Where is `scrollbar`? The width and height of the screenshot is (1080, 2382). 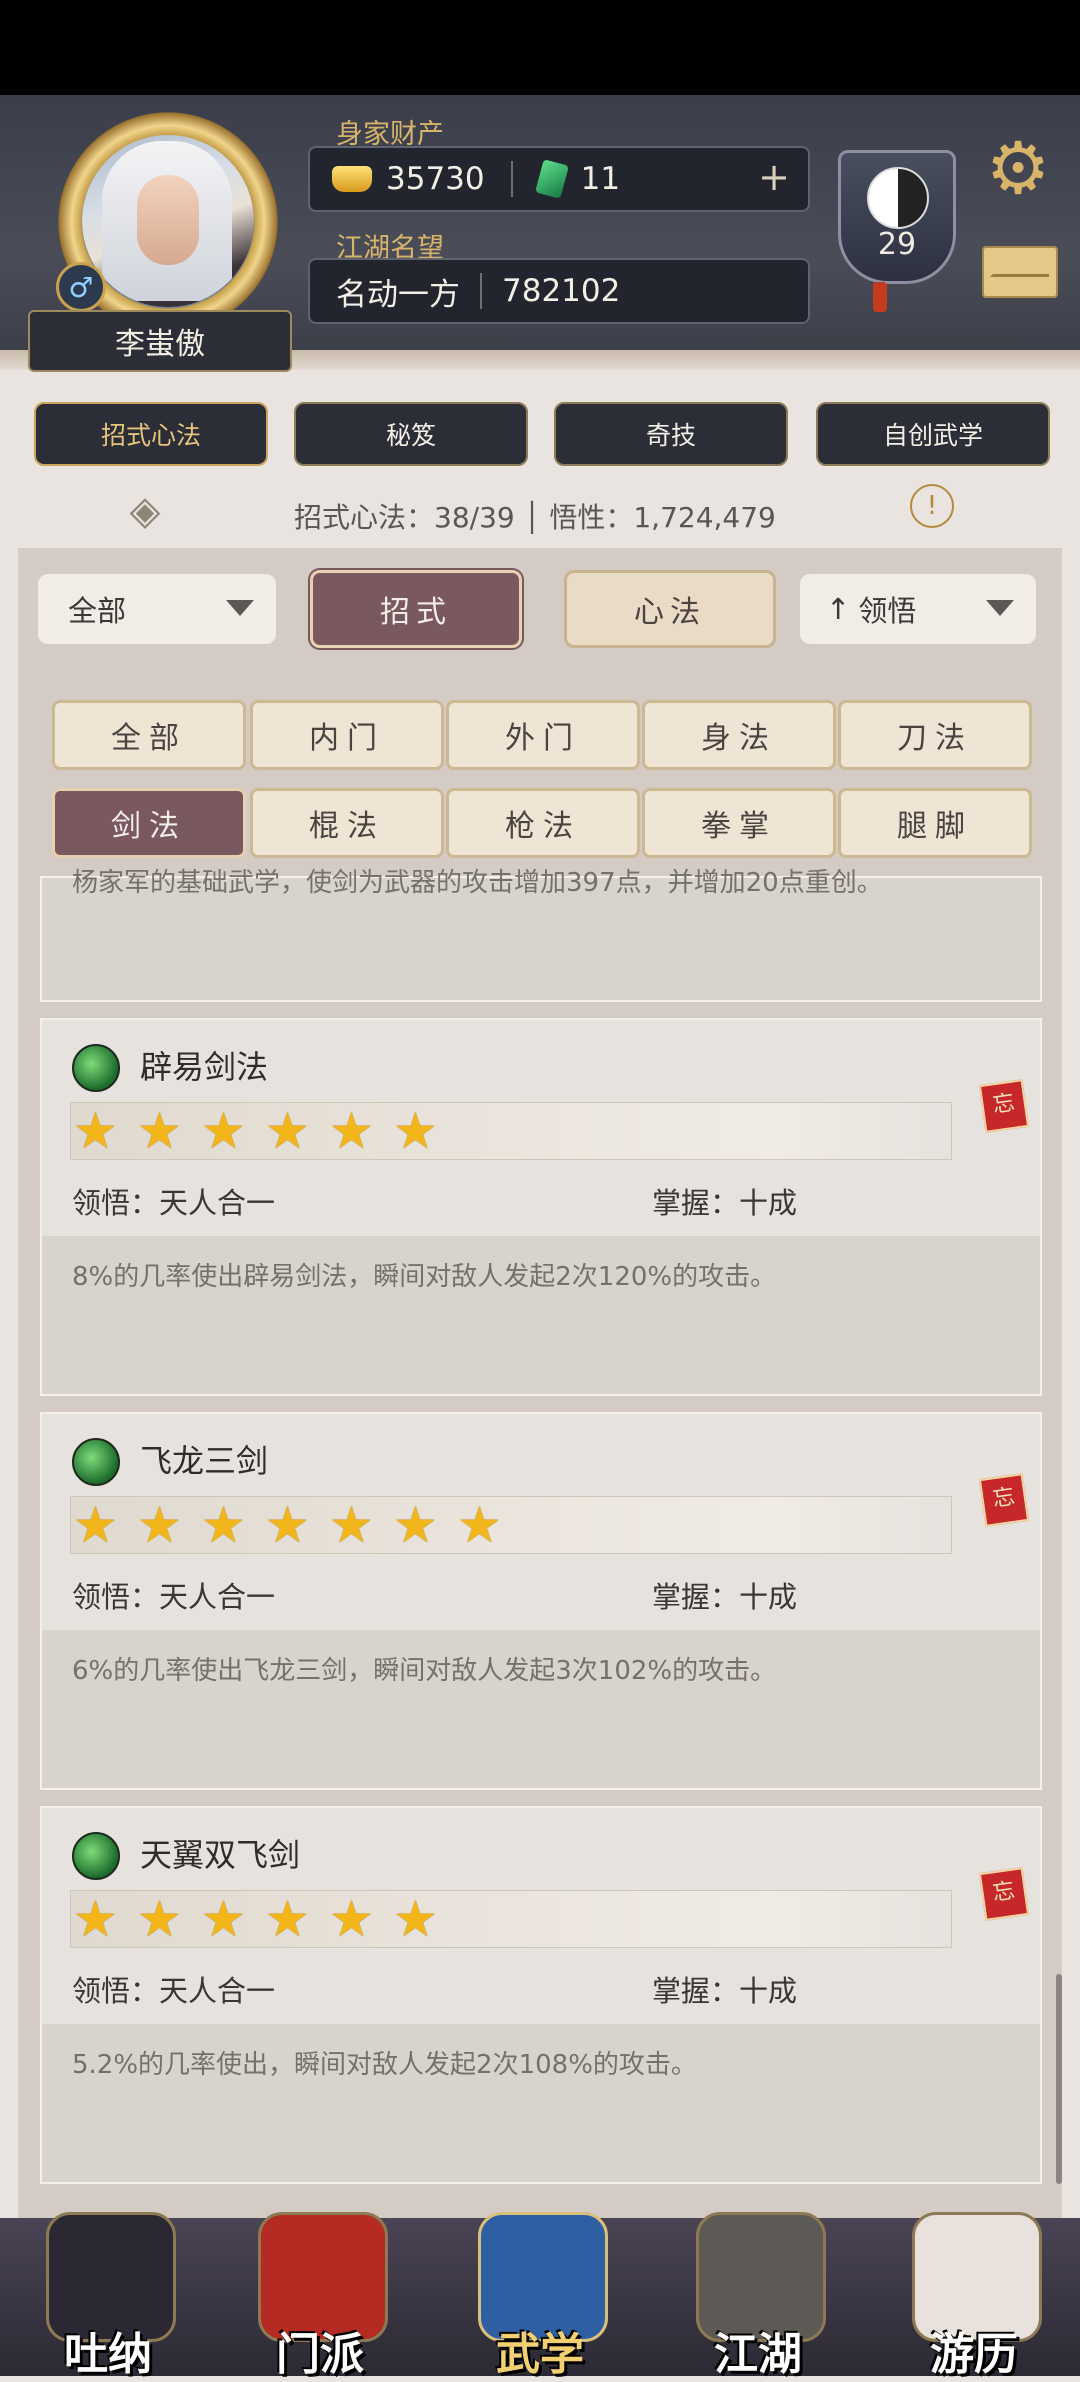
scrollbar is located at coordinates (1059, 2079).